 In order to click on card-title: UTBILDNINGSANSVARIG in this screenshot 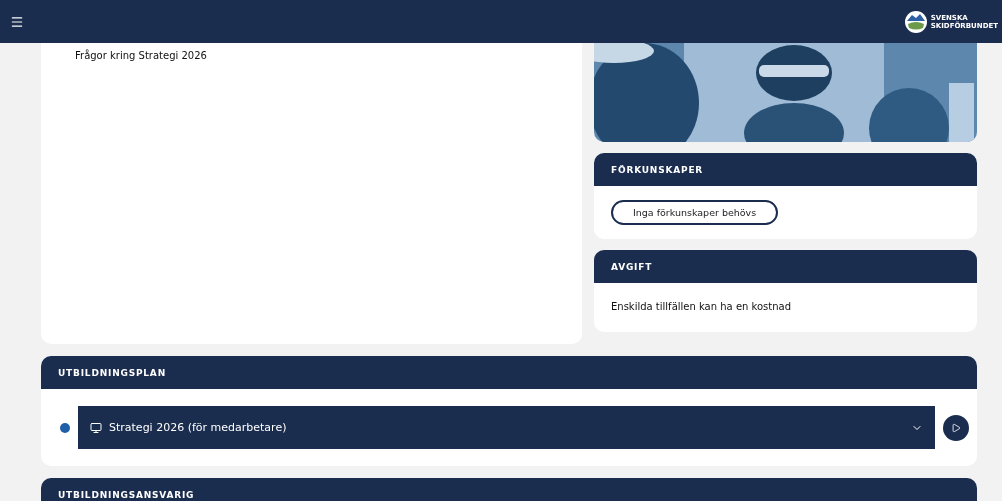, I will do `click(509, 489)`.